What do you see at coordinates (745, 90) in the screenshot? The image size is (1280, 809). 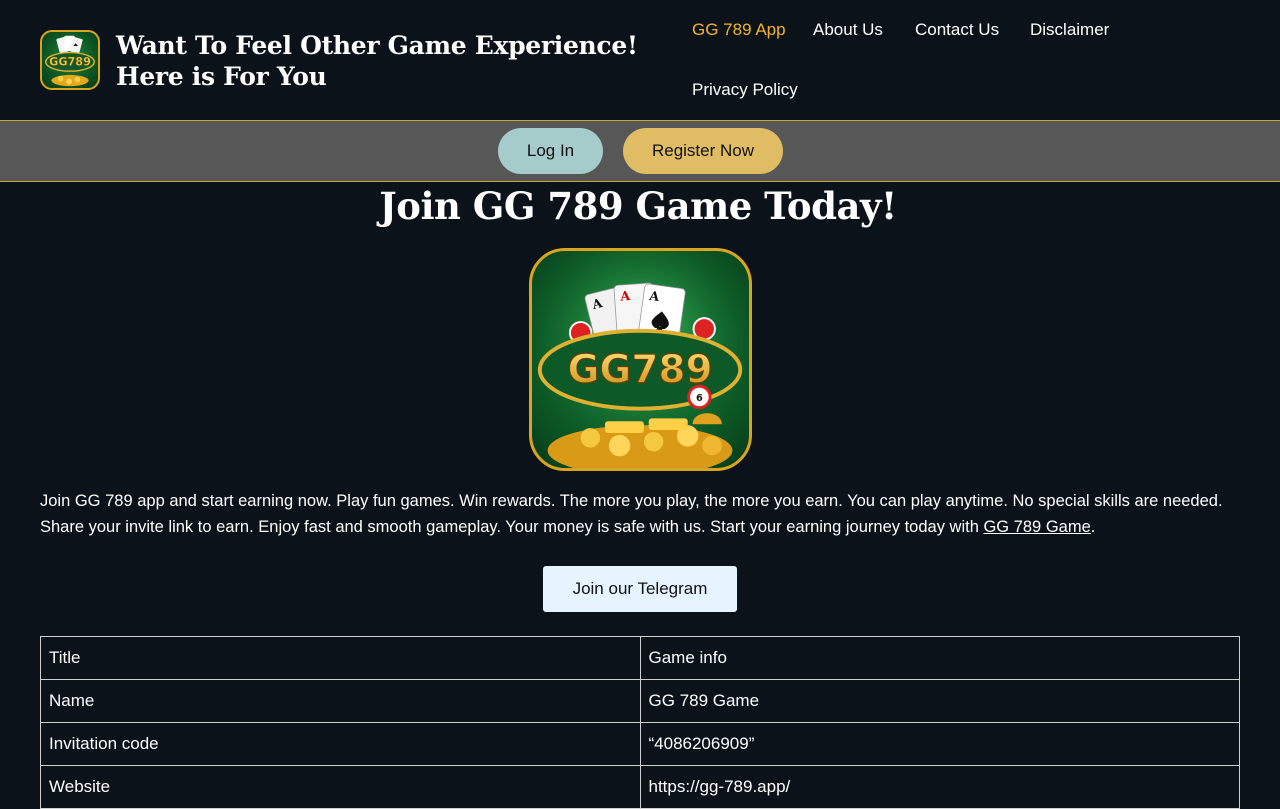 I see `nav-item-privacy-policy: Privacy Policy` at bounding box center [745, 90].